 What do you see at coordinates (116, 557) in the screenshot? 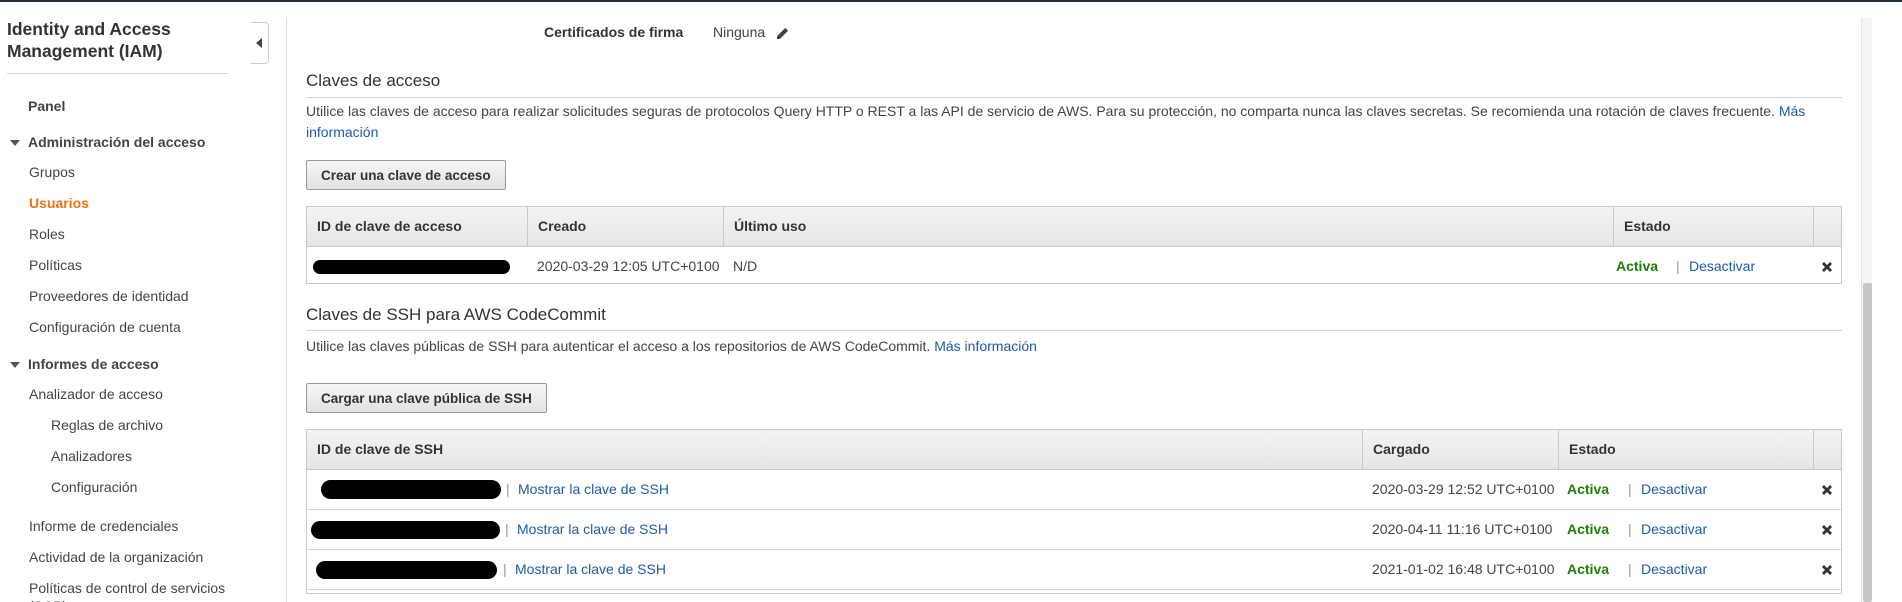
I see `sidebar-item-organization-activity: Actividad de la organización` at bounding box center [116, 557].